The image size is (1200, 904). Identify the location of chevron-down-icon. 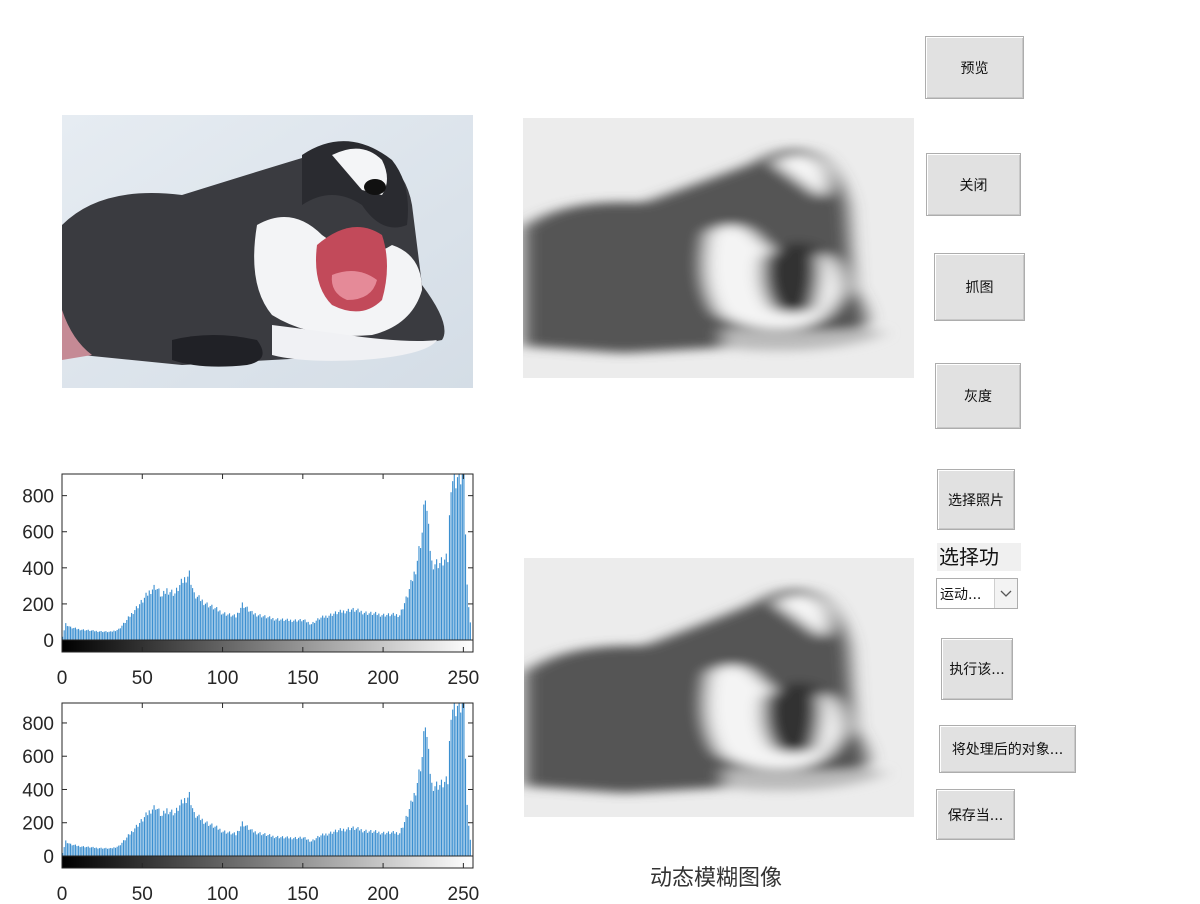
(1005, 593).